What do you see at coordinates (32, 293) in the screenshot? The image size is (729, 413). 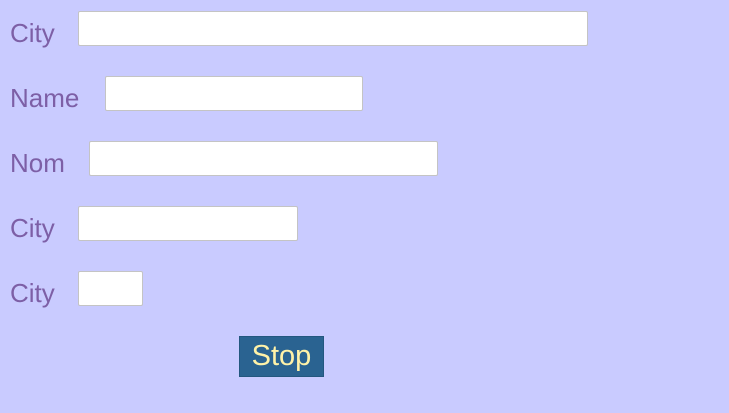 I see `city-label-3: City` at bounding box center [32, 293].